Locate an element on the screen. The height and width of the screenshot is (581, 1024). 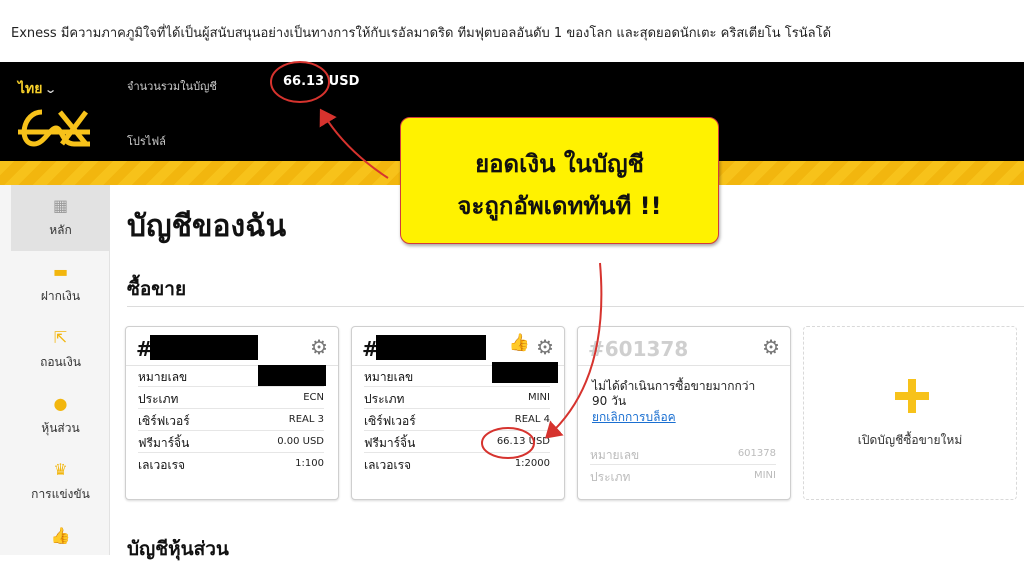
sidebar-item-label: หุ้นส่วน is located at coordinates (60, 428).